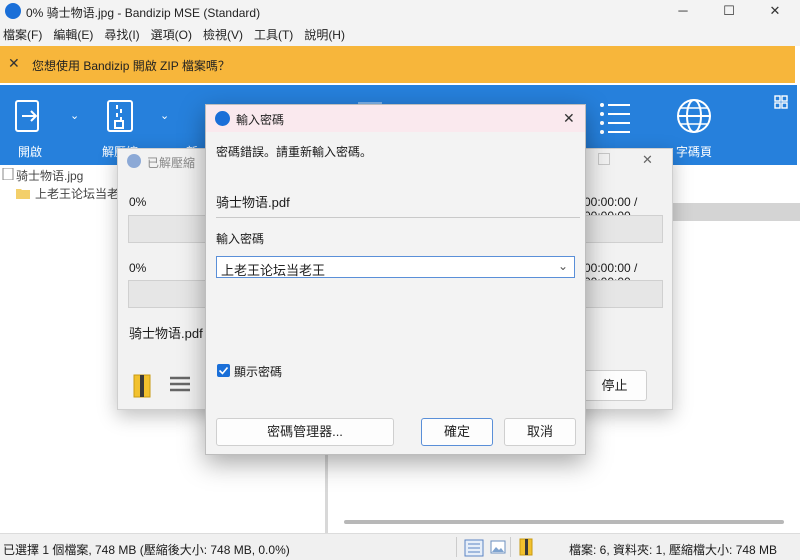 This screenshot has height=560, width=800. What do you see at coordinates (395, 118) in the screenshot?
I see `password-dialog-titlebar: 輸入密碼 ✕` at bounding box center [395, 118].